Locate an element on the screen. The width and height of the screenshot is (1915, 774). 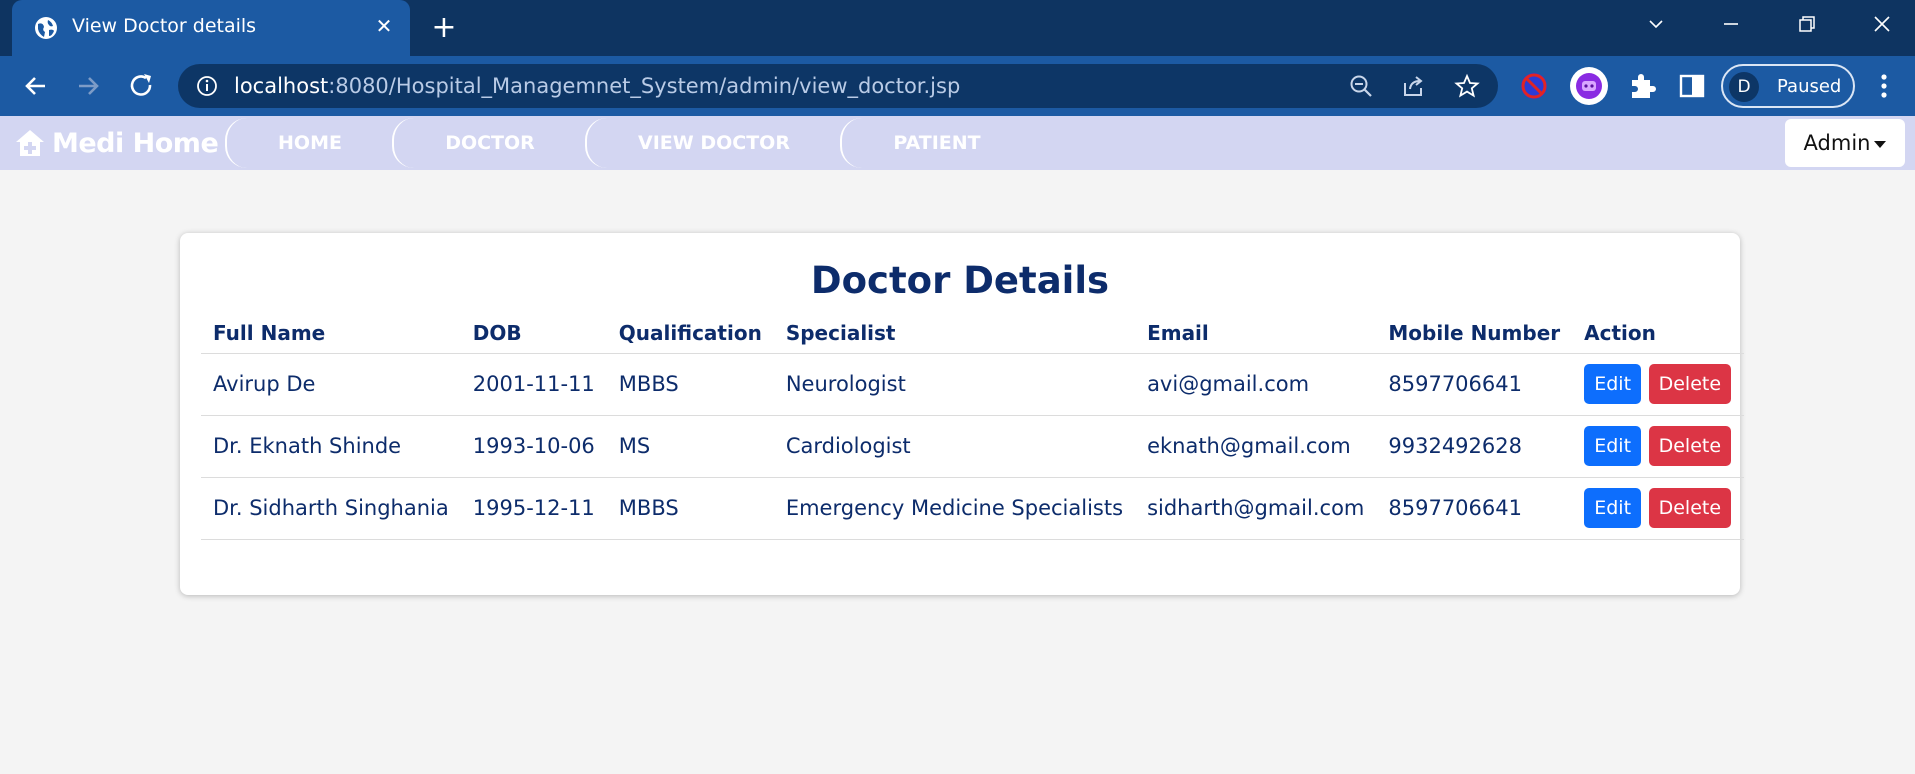
col-email: Email is located at coordinates (1256, 333).